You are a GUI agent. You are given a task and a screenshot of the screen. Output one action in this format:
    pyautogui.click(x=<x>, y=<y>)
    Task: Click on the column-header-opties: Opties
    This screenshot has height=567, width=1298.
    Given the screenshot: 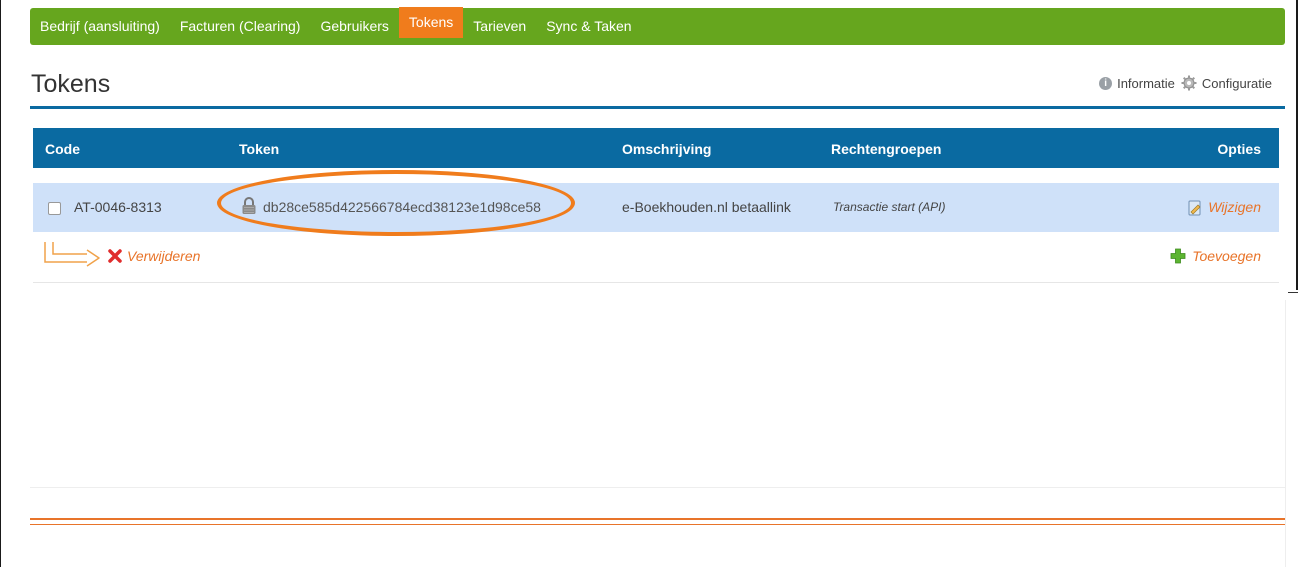 What is the action you would take?
    pyautogui.click(x=1239, y=149)
    